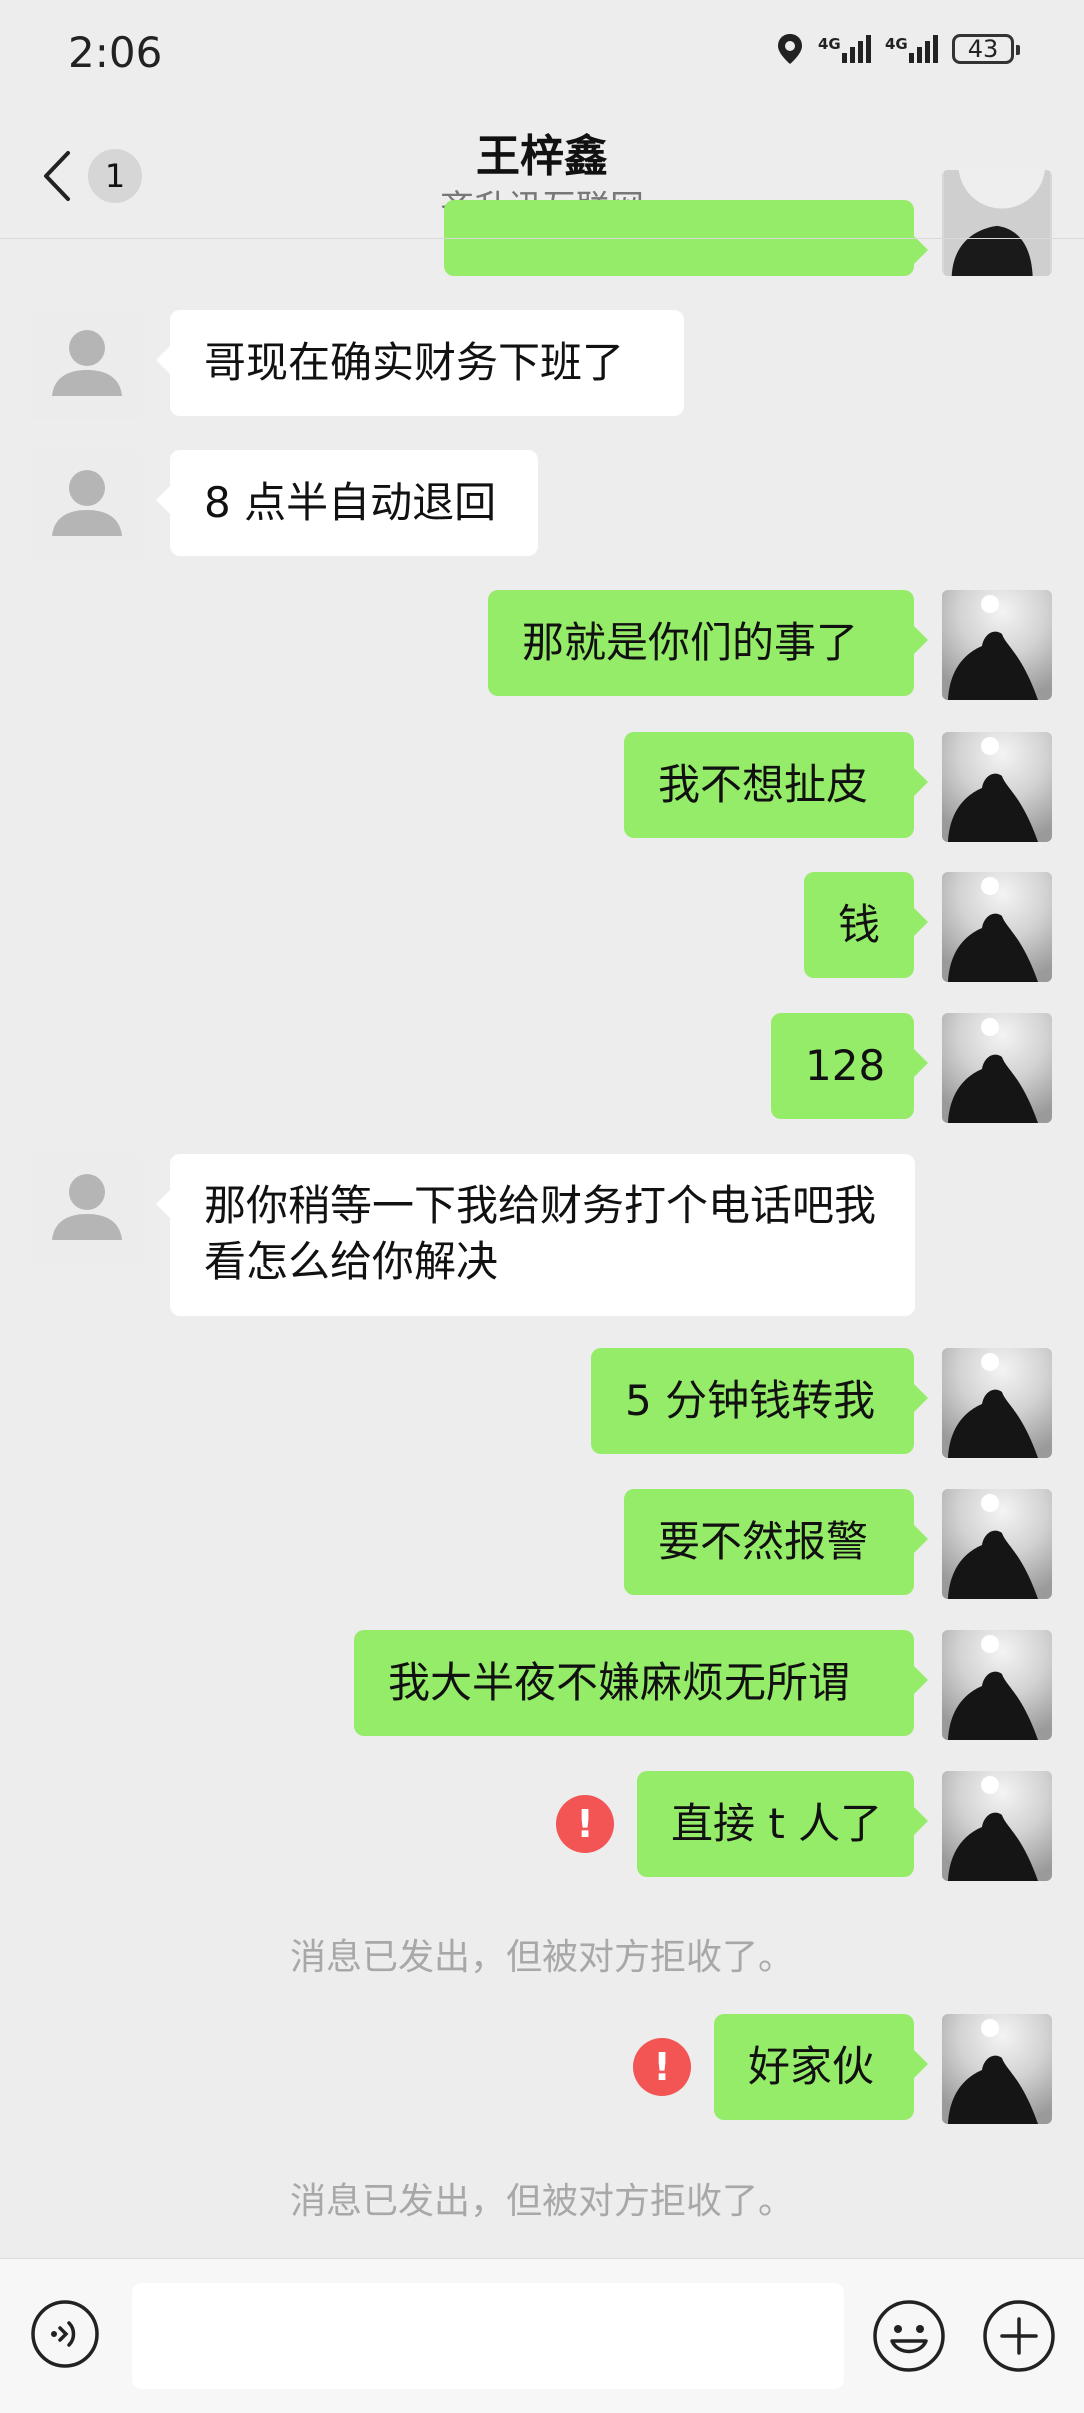 The width and height of the screenshot is (1084, 2413). I want to click on header-divider, so click(542, 238).